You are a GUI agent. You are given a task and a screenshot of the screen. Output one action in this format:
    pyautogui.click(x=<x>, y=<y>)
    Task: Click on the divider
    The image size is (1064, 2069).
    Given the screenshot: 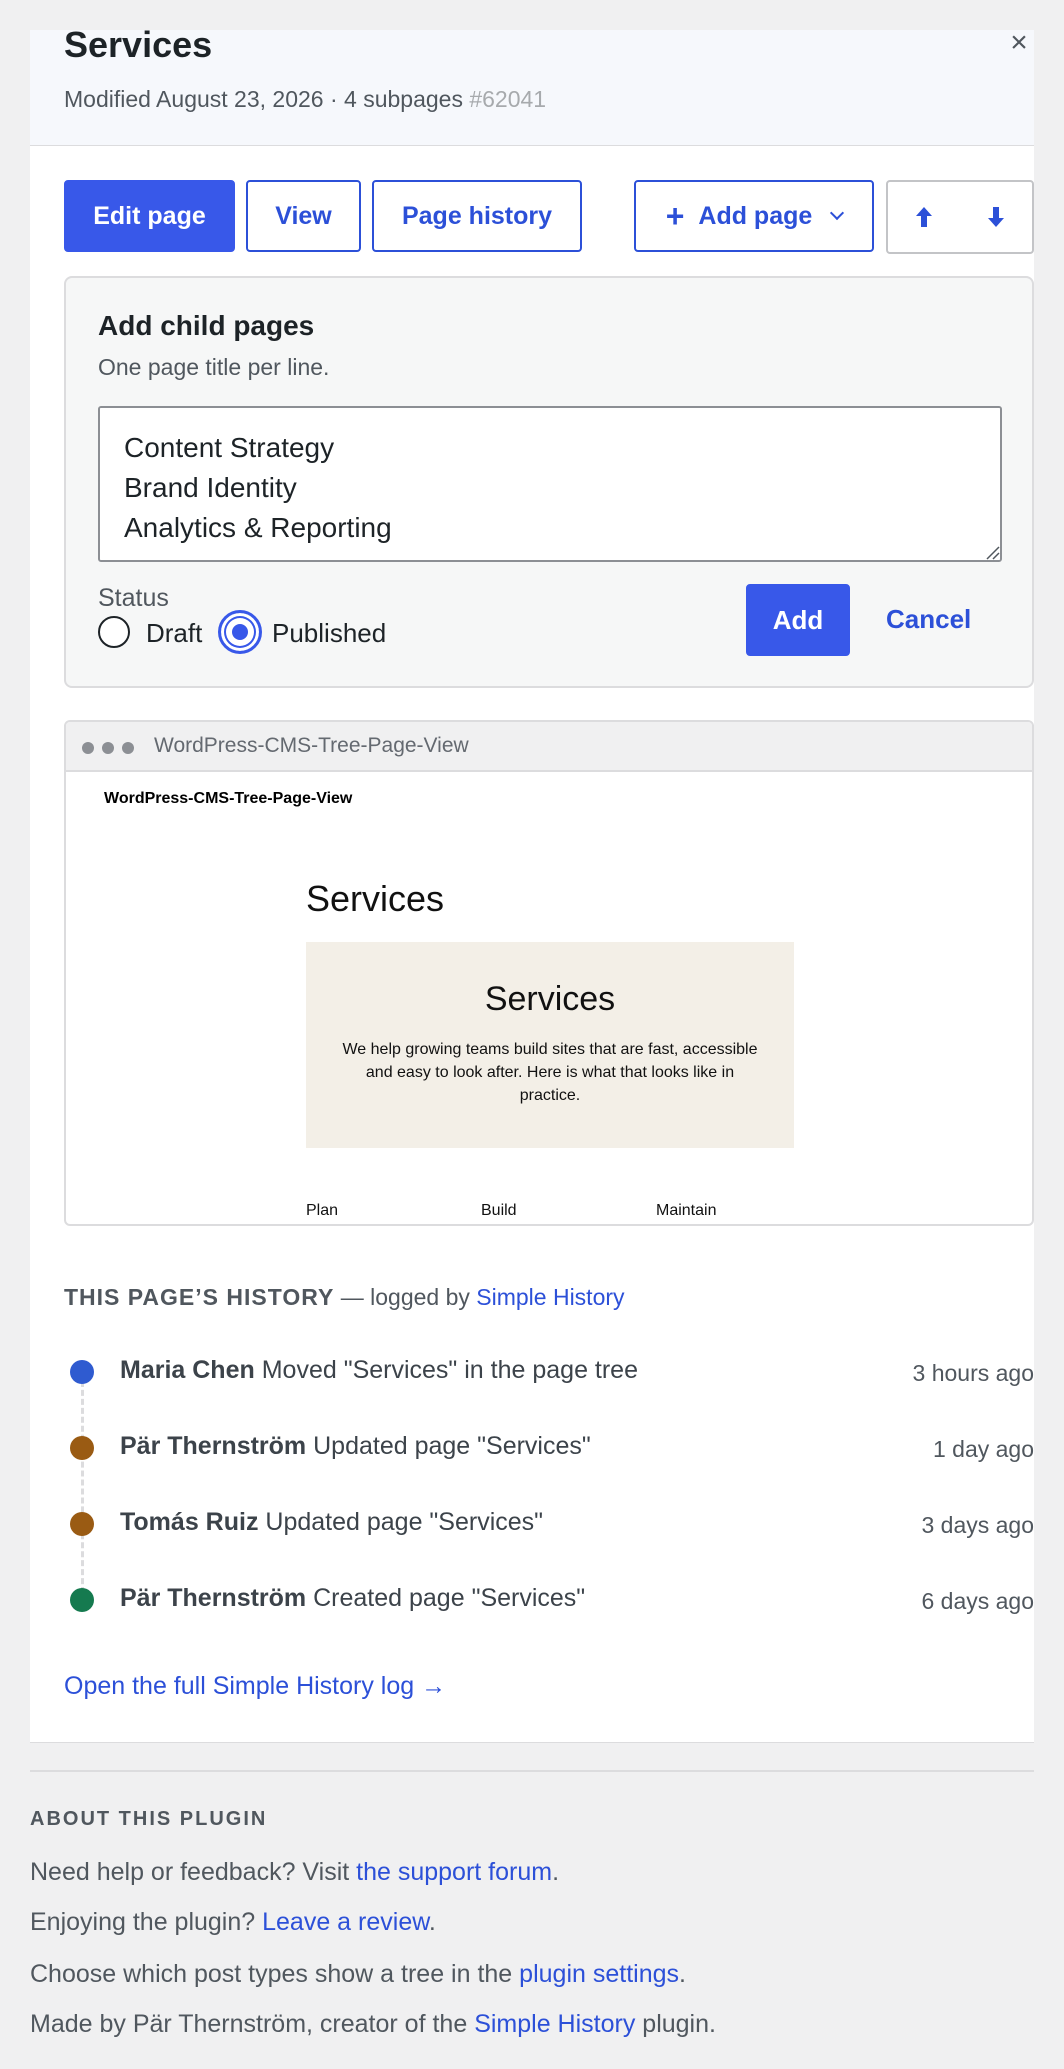 What is the action you would take?
    pyautogui.click(x=532, y=1771)
    